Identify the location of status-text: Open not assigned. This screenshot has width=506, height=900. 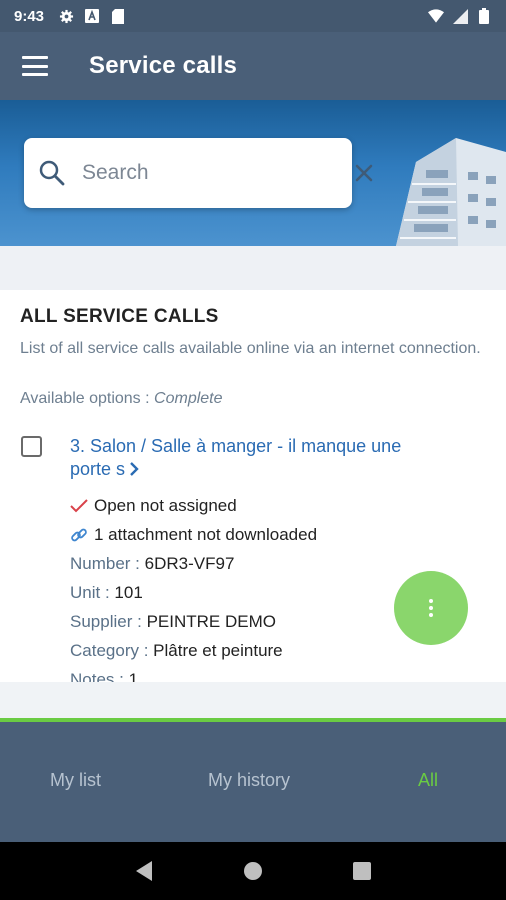
(165, 505).